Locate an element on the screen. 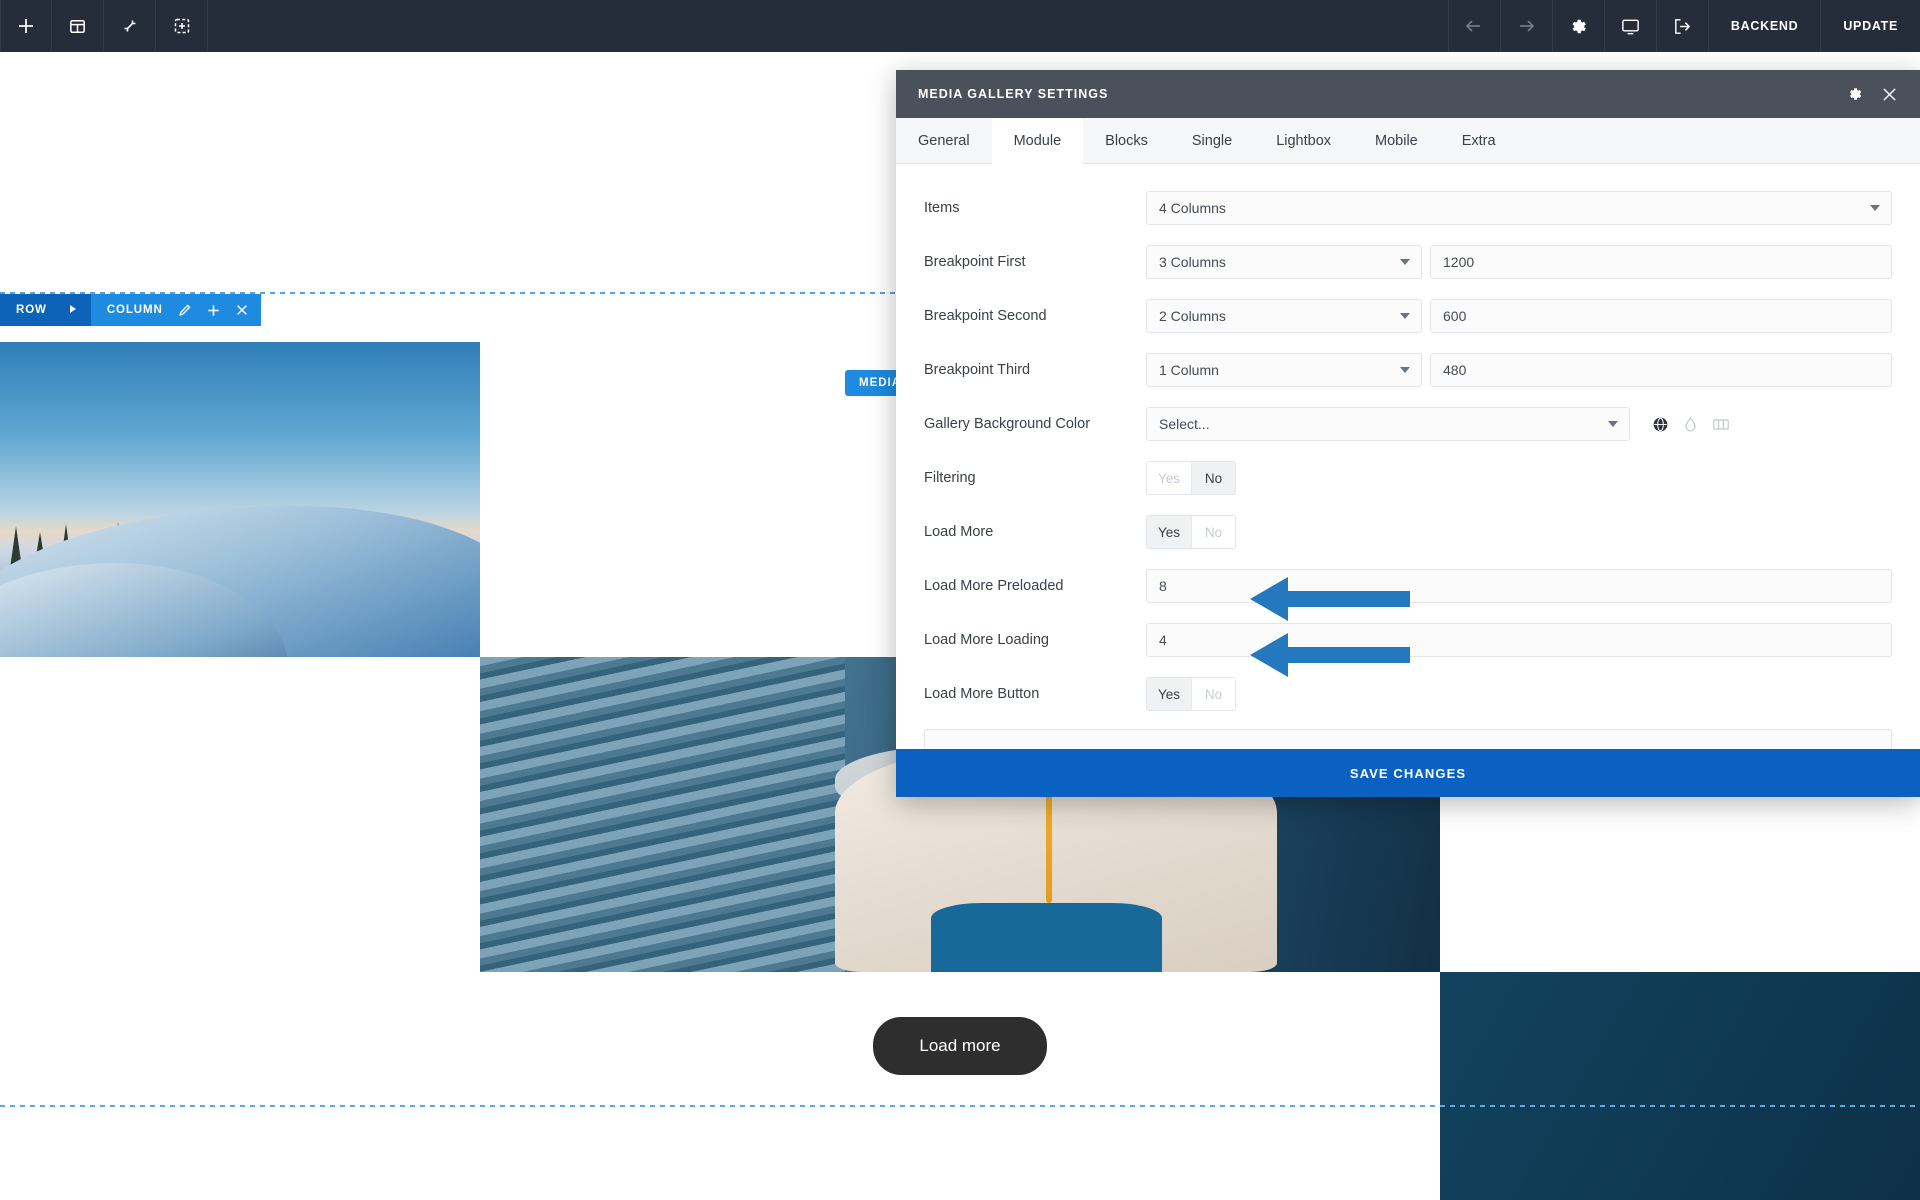  collapse-icon is located at coordinates (130, 26).